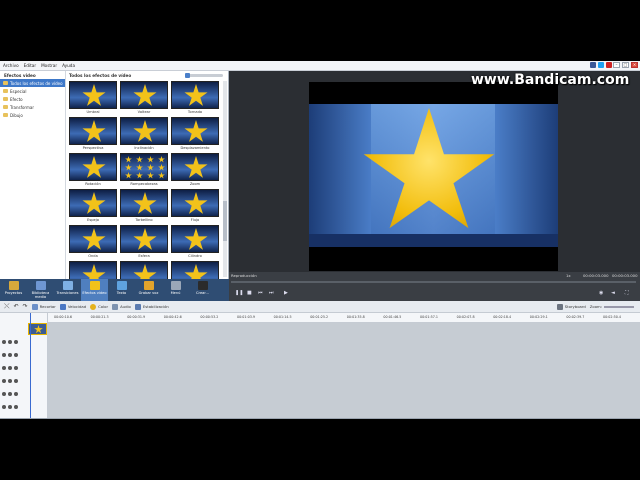 This screenshot has height=480, width=640. What do you see at coordinates (144, 98) in the screenshot?
I see `effect-thumbnail: Voltear` at bounding box center [144, 98].